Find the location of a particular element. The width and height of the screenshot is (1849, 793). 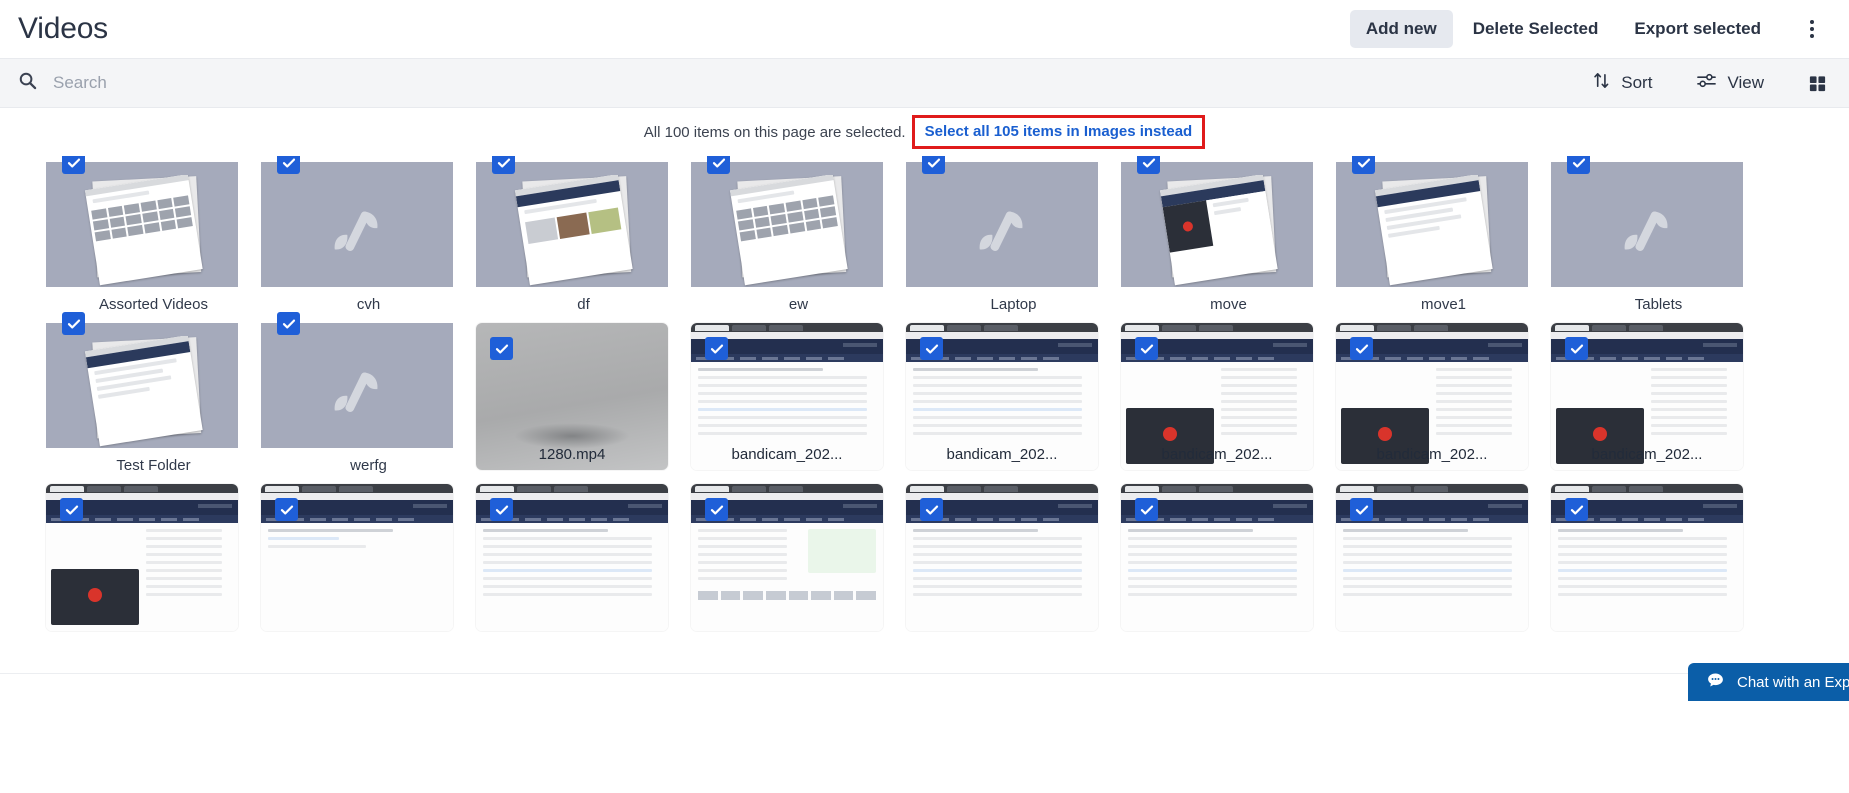

folder-item: Laptop is located at coordinates (1013, 234).